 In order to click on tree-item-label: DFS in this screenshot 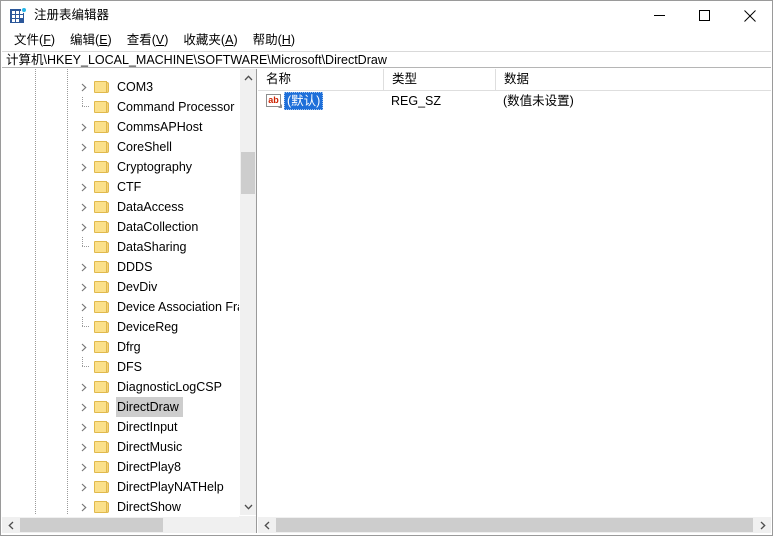, I will do `click(129, 367)`.